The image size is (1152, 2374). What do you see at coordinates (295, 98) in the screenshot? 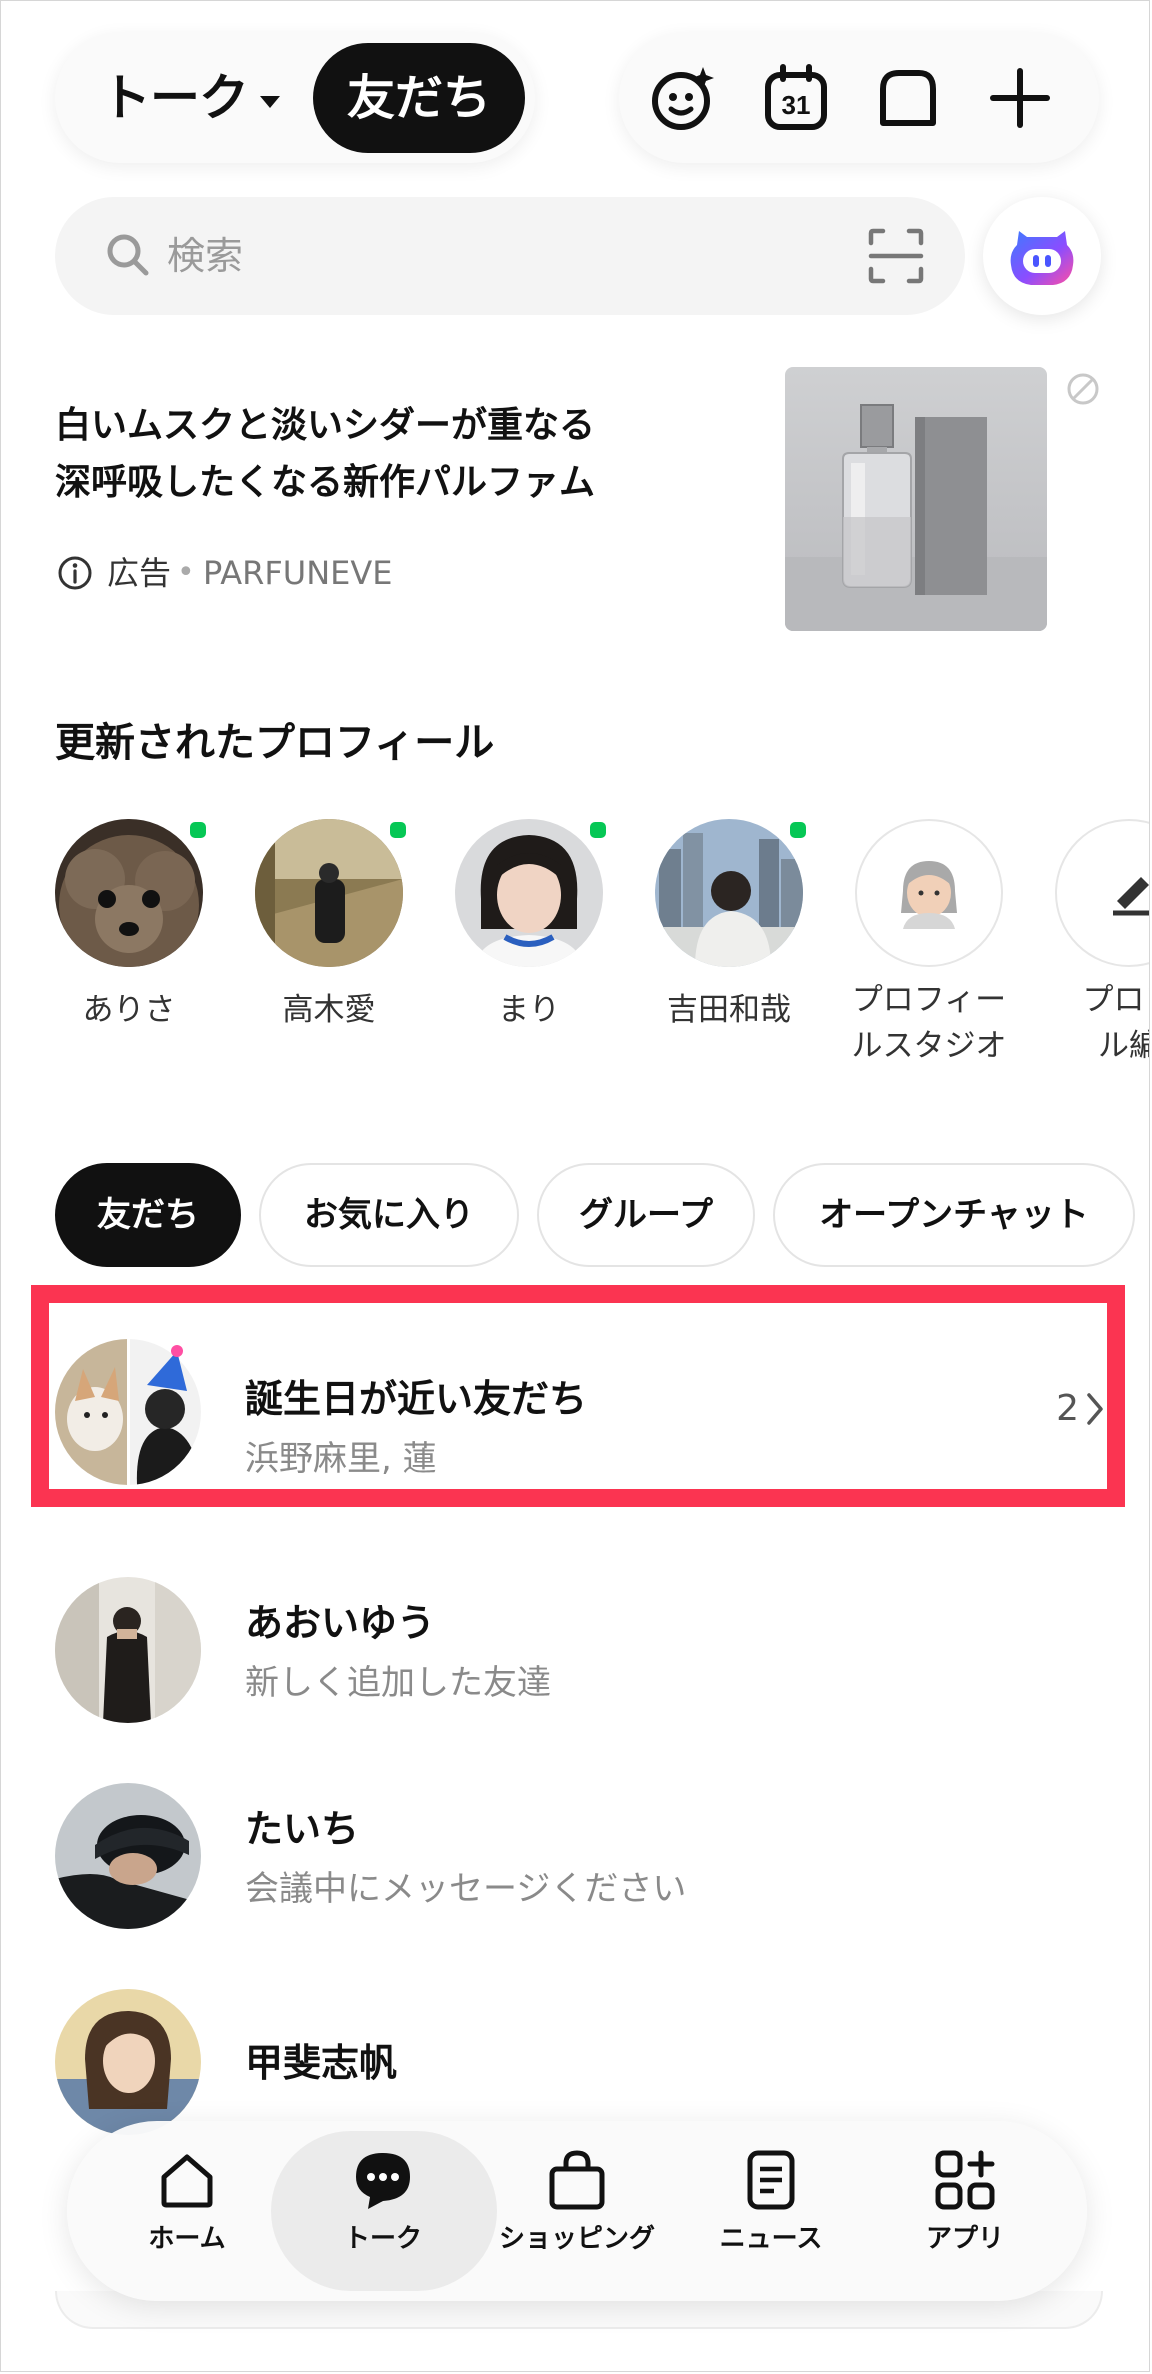
I see `talk-friends-switch: トーク 友だち` at bounding box center [295, 98].